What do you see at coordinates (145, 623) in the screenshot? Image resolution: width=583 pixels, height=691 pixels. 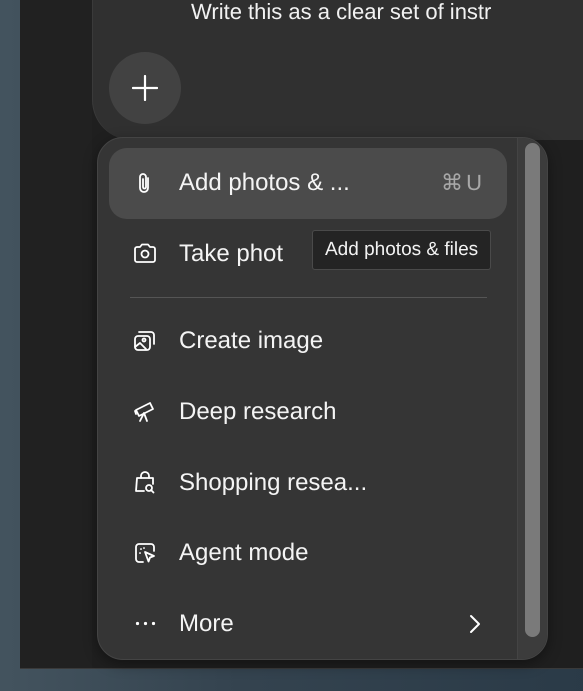 I see `dots-icon` at bounding box center [145, 623].